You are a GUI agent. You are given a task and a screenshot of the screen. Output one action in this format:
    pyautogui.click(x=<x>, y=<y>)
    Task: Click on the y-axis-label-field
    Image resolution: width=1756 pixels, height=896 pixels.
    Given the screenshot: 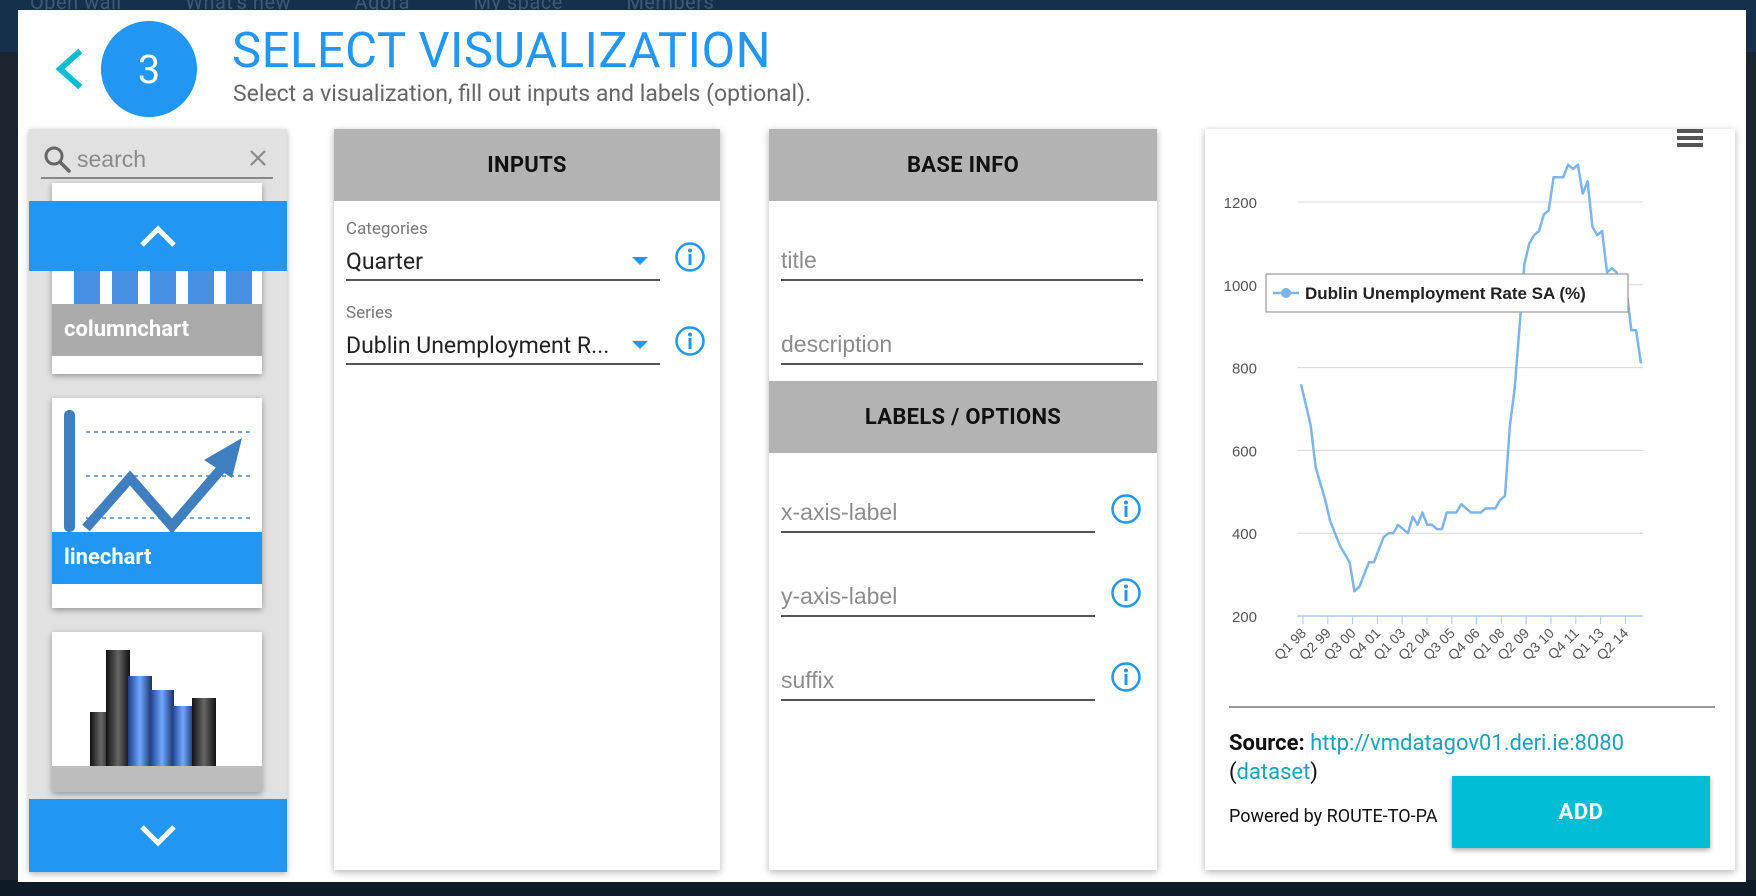 What is the action you would take?
    pyautogui.click(x=938, y=598)
    